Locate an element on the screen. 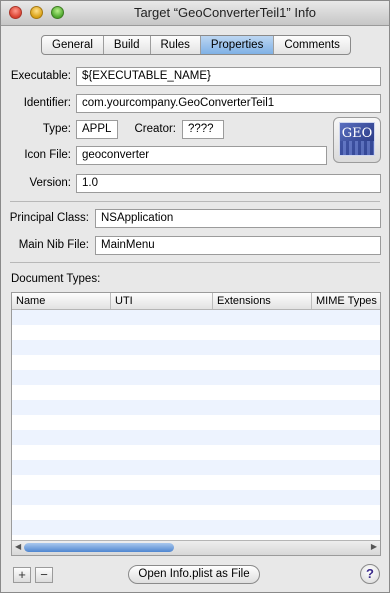 This screenshot has height=593, width=390. column-header-name: Name is located at coordinates (61, 301).